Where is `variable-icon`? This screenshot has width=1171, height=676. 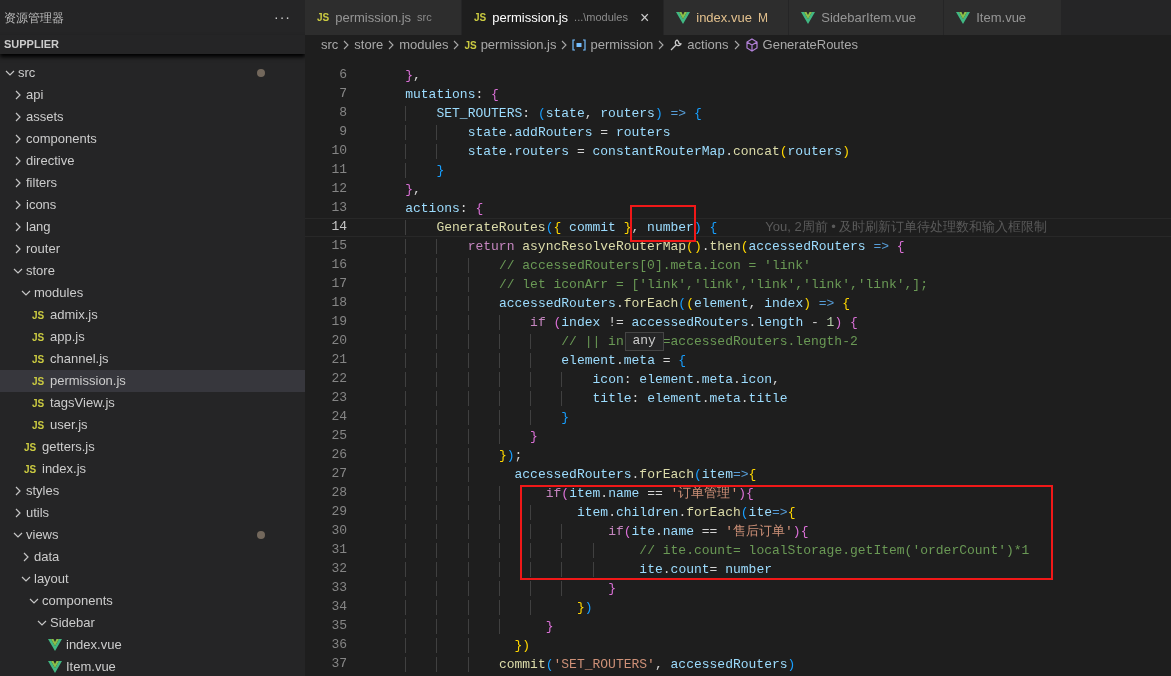 variable-icon is located at coordinates (579, 45).